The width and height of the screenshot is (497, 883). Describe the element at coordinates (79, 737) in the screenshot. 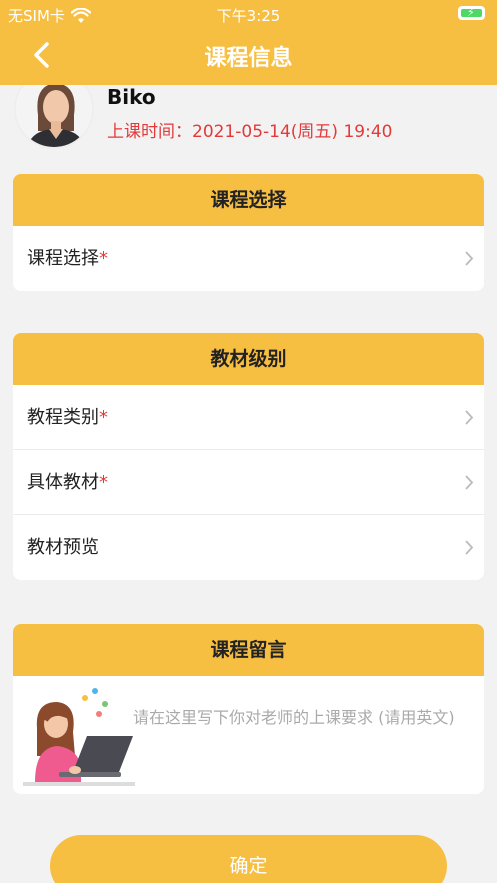

I see `student-laptop-illustration` at that location.